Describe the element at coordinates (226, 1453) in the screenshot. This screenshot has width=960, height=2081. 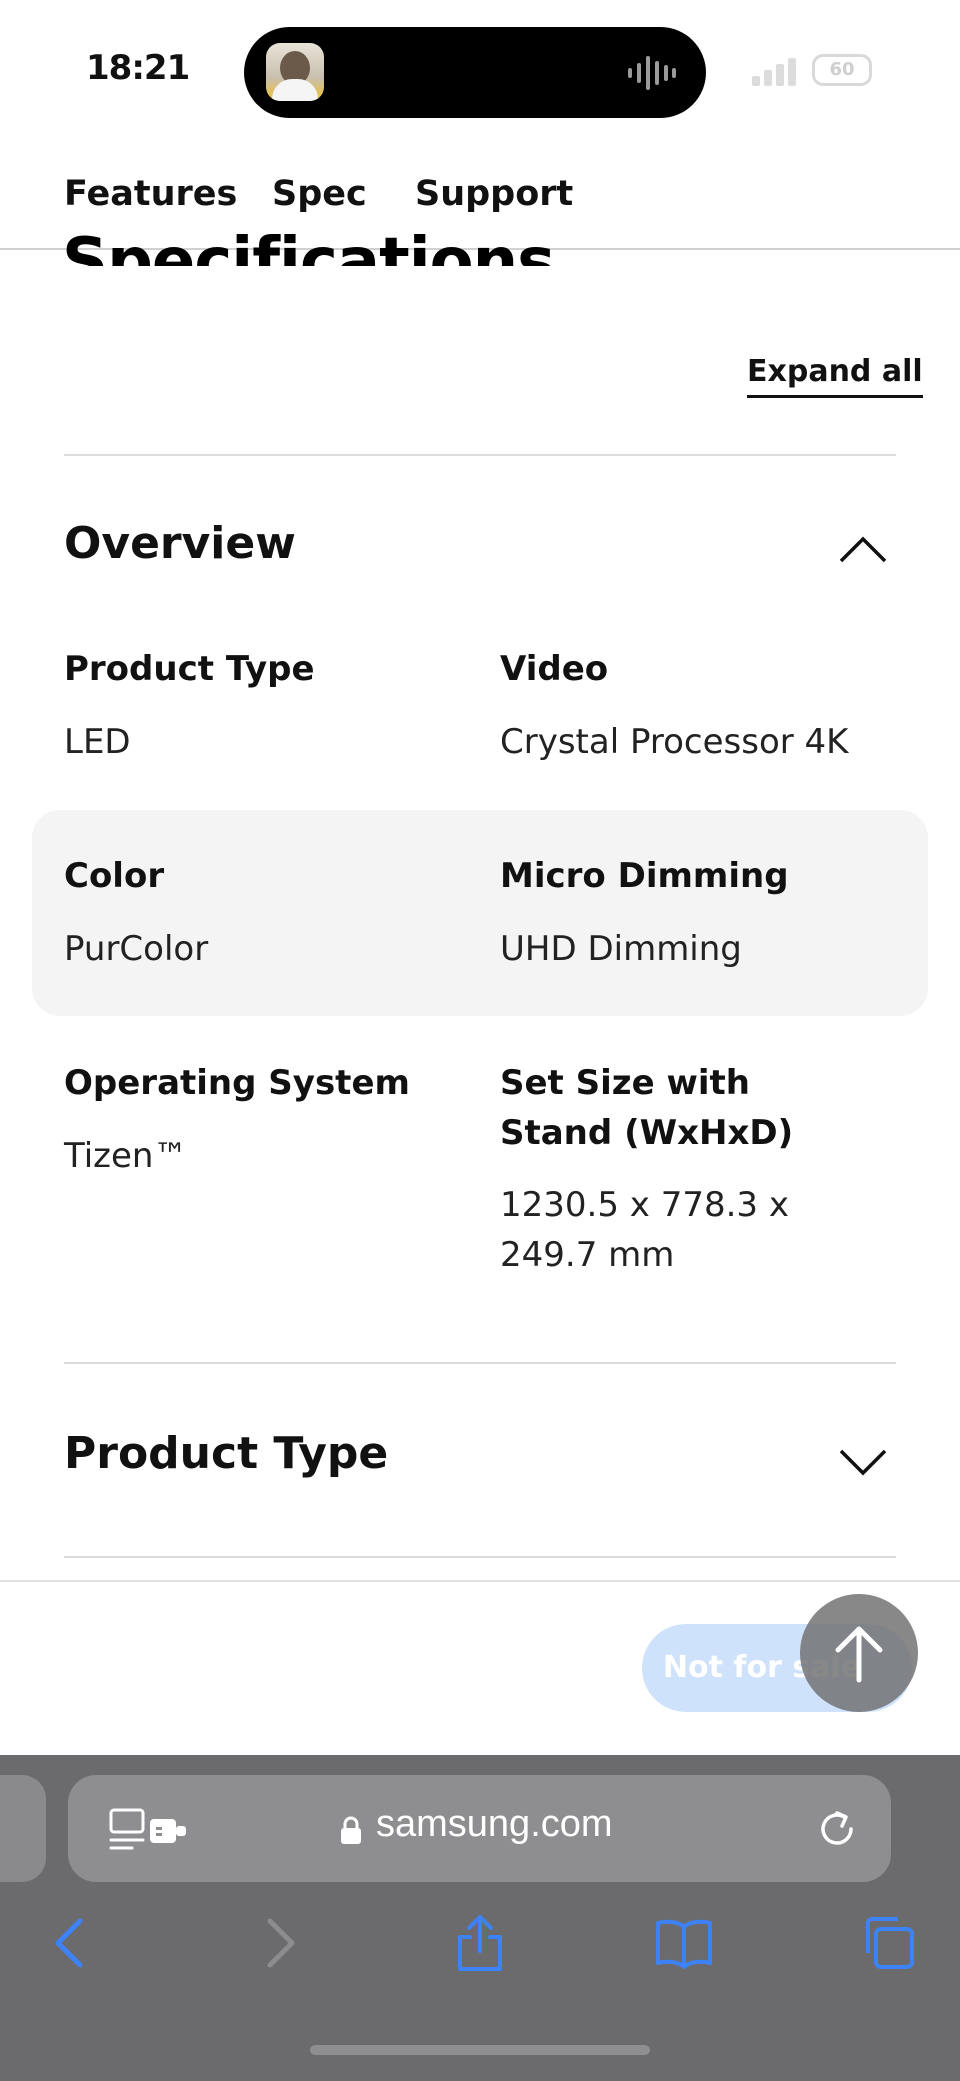
I see `section-title-product-type: Product Type` at that location.